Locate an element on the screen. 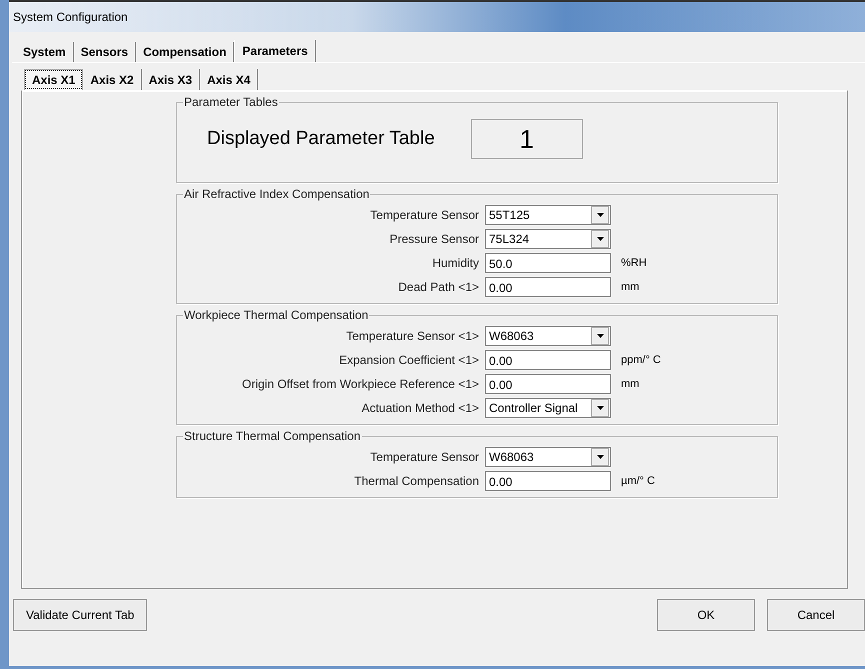 This screenshot has height=669, width=865. group-title: Parameter Tables is located at coordinates (231, 102).